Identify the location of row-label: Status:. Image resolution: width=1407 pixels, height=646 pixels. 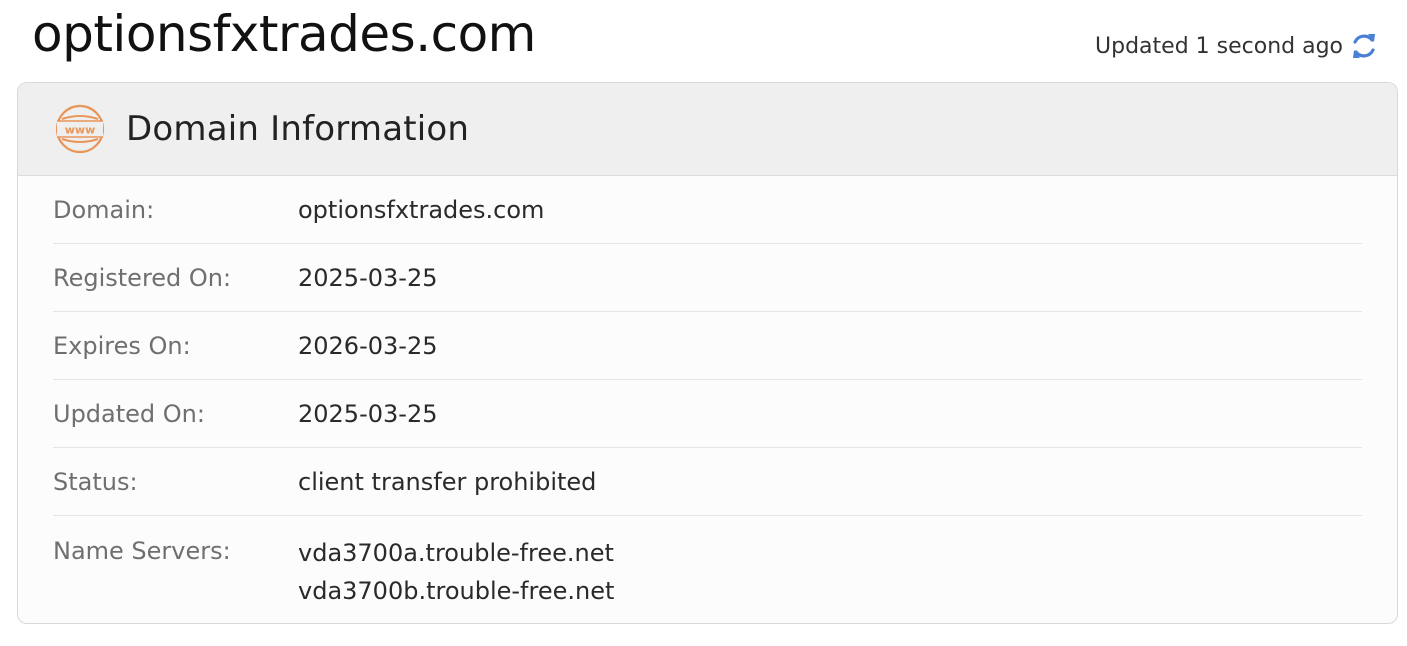
(95, 481).